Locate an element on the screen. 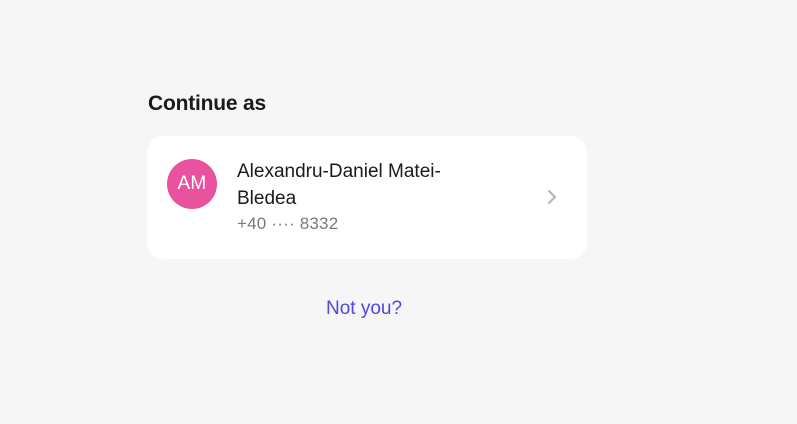 The image size is (797, 424). avatar: AM is located at coordinates (192, 184).